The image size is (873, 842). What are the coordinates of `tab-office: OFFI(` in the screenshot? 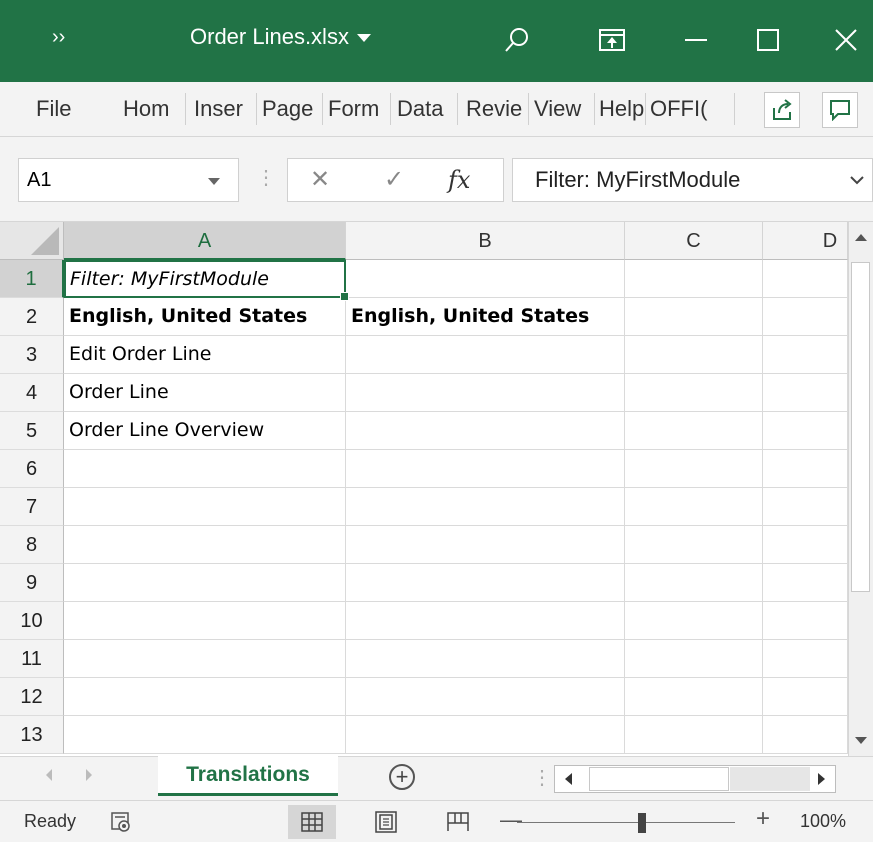 It's located at (692, 109).